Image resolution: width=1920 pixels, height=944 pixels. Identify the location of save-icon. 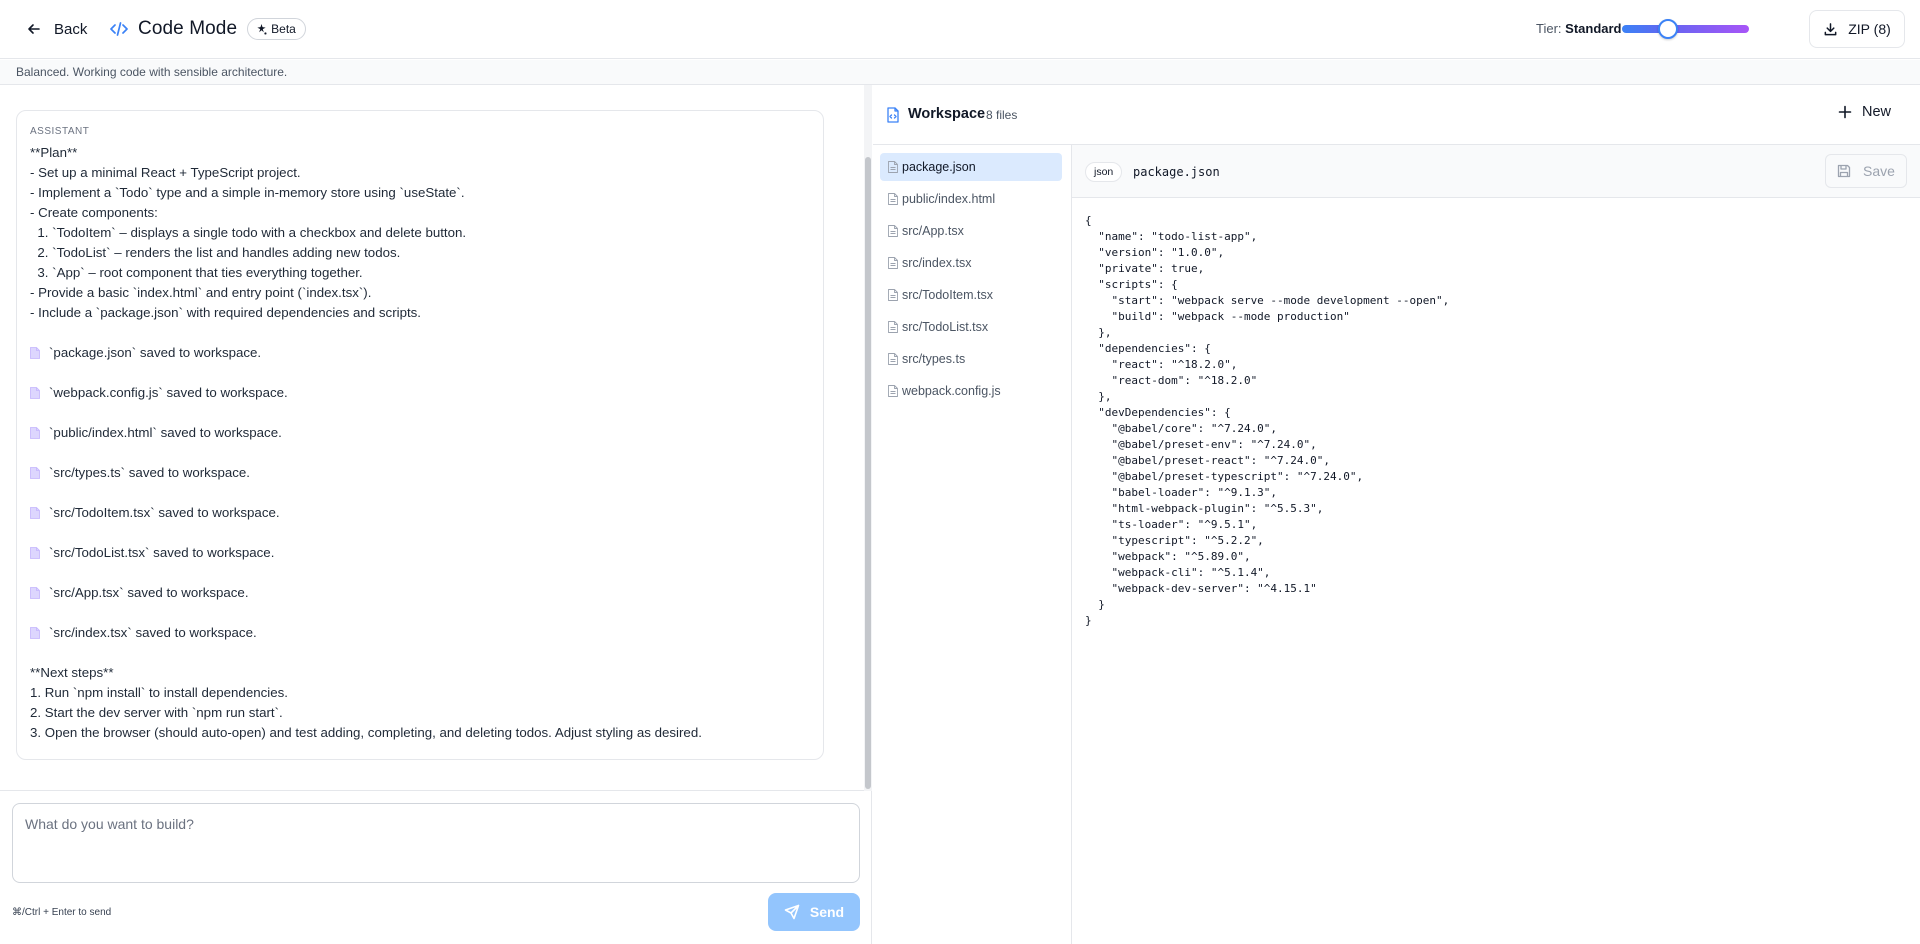
(1844, 171).